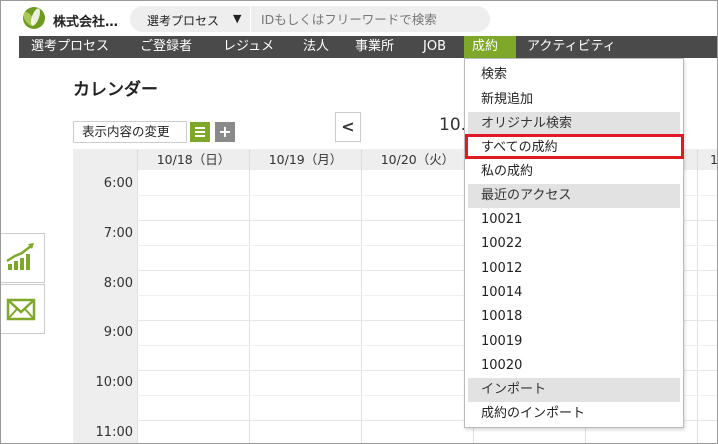 This screenshot has width=718, height=444. What do you see at coordinates (316, 47) in the screenshot?
I see `nav-item-corporation: 法人` at bounding box center [316, 47].